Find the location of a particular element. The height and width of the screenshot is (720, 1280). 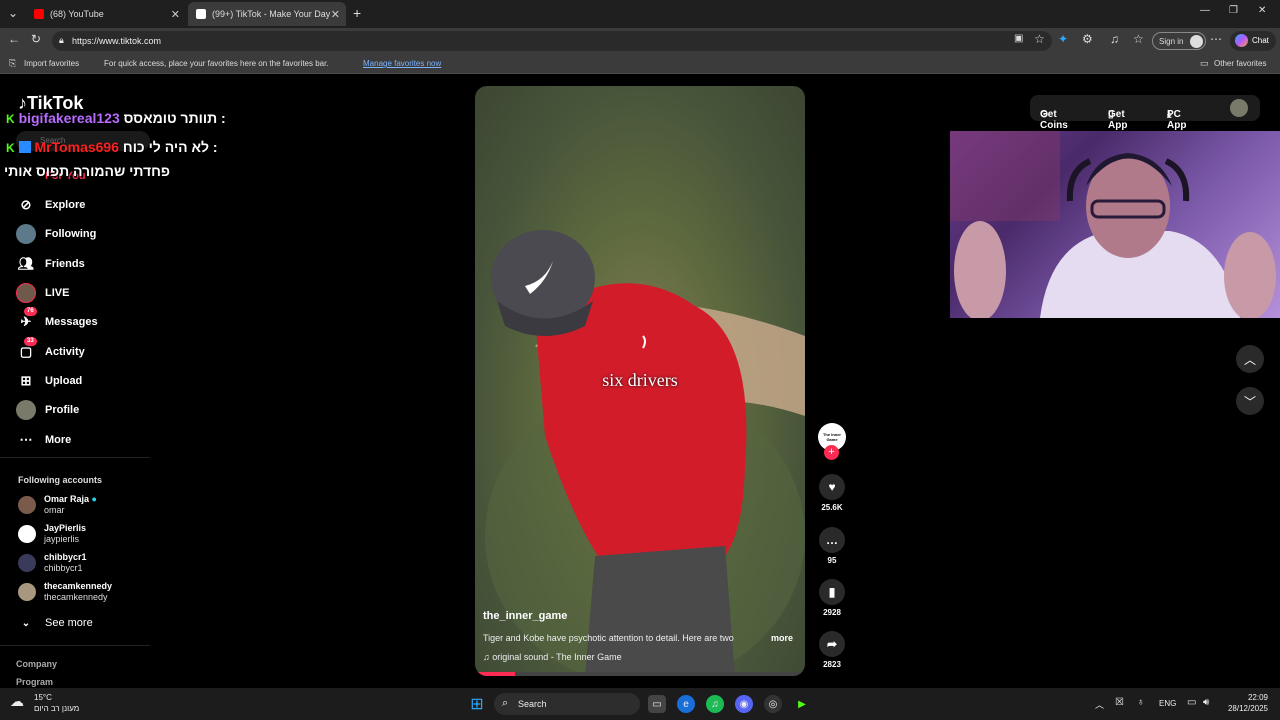

tab-actions-chevron-icon: ⌄ is located at coordinates (13, 13).